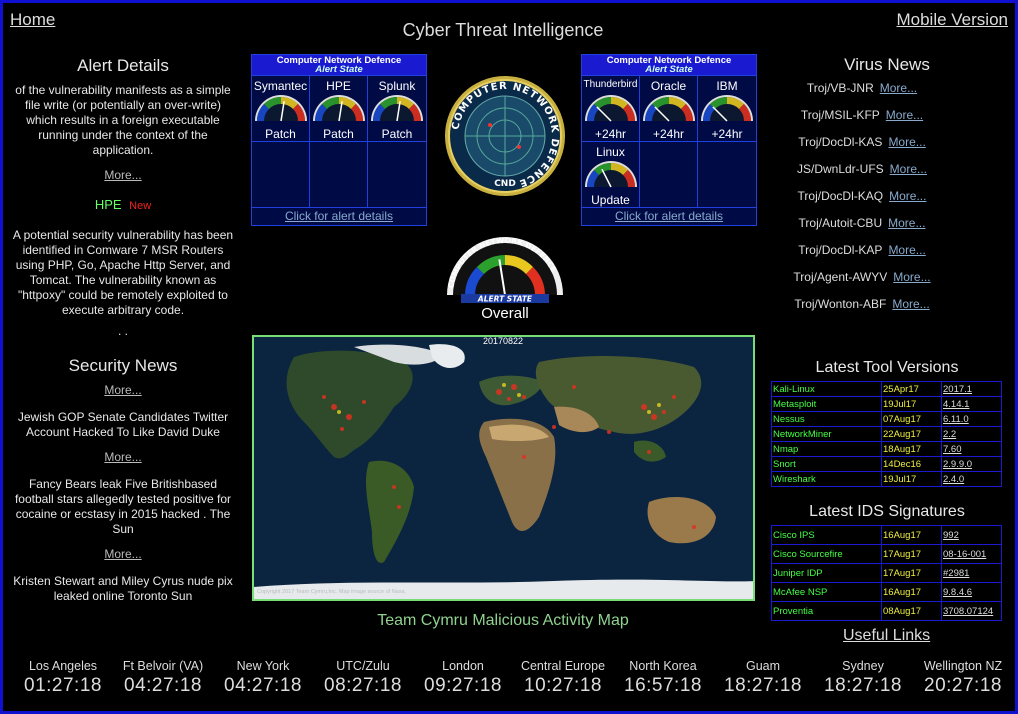 The width and height of the screenshot is (1018, 714). Describe the element at coordinates (108, 204) in the screenshot. I see `alert-vendor: HPE` at that location.